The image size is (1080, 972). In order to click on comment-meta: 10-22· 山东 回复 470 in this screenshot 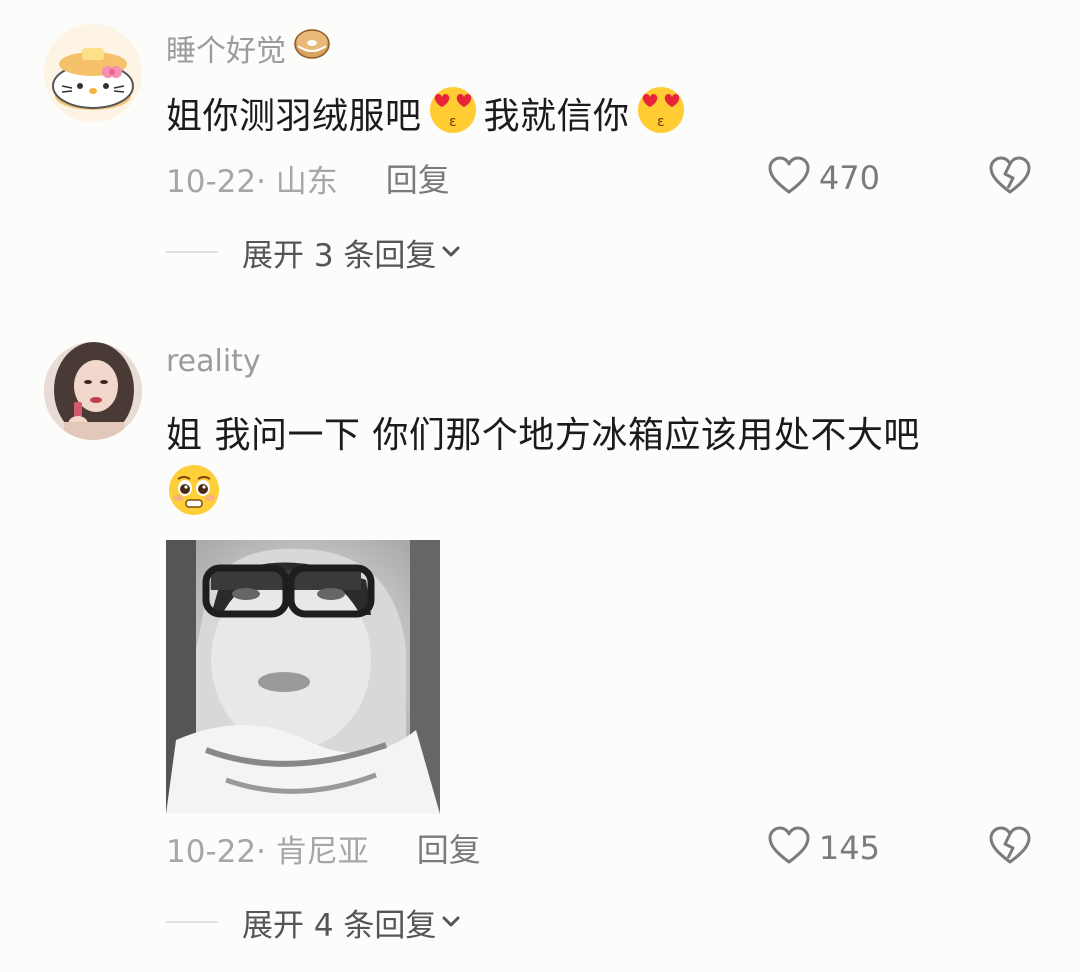, I will do `click(601, 178)`.